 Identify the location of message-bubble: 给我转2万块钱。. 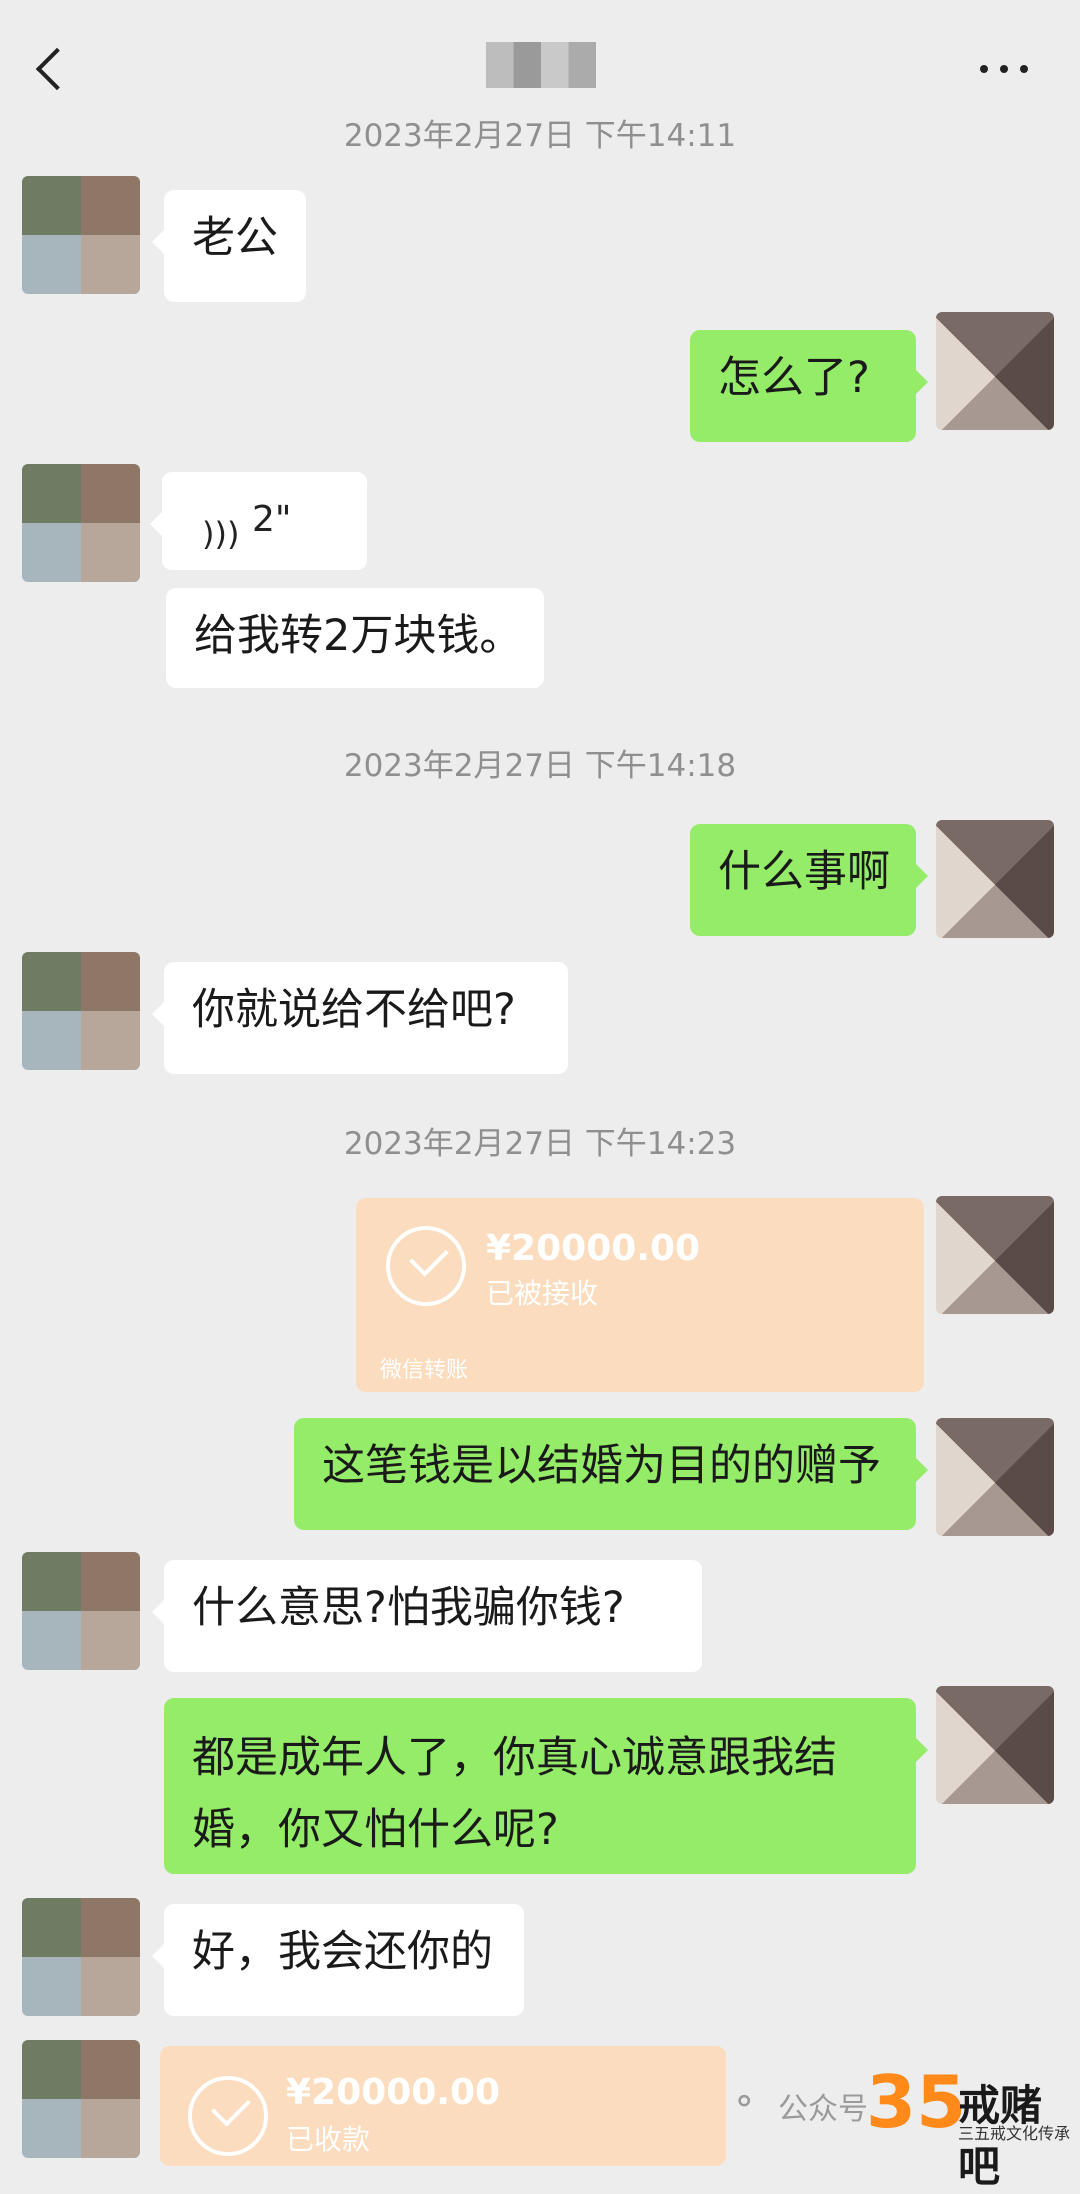
(355, 638).